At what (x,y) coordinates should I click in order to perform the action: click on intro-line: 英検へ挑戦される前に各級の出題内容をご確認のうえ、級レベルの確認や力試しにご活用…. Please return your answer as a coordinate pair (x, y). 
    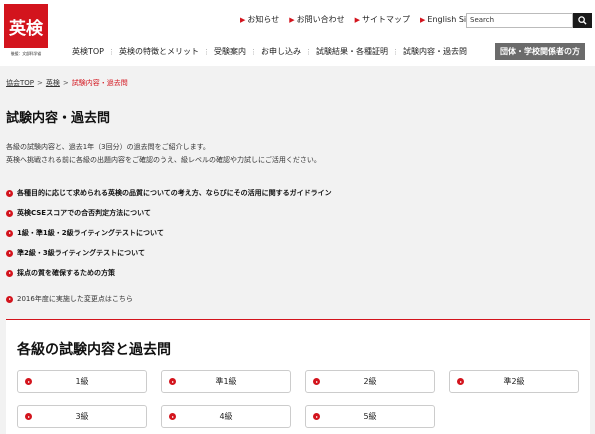
    Looking at the image, I should click on (163, 160).